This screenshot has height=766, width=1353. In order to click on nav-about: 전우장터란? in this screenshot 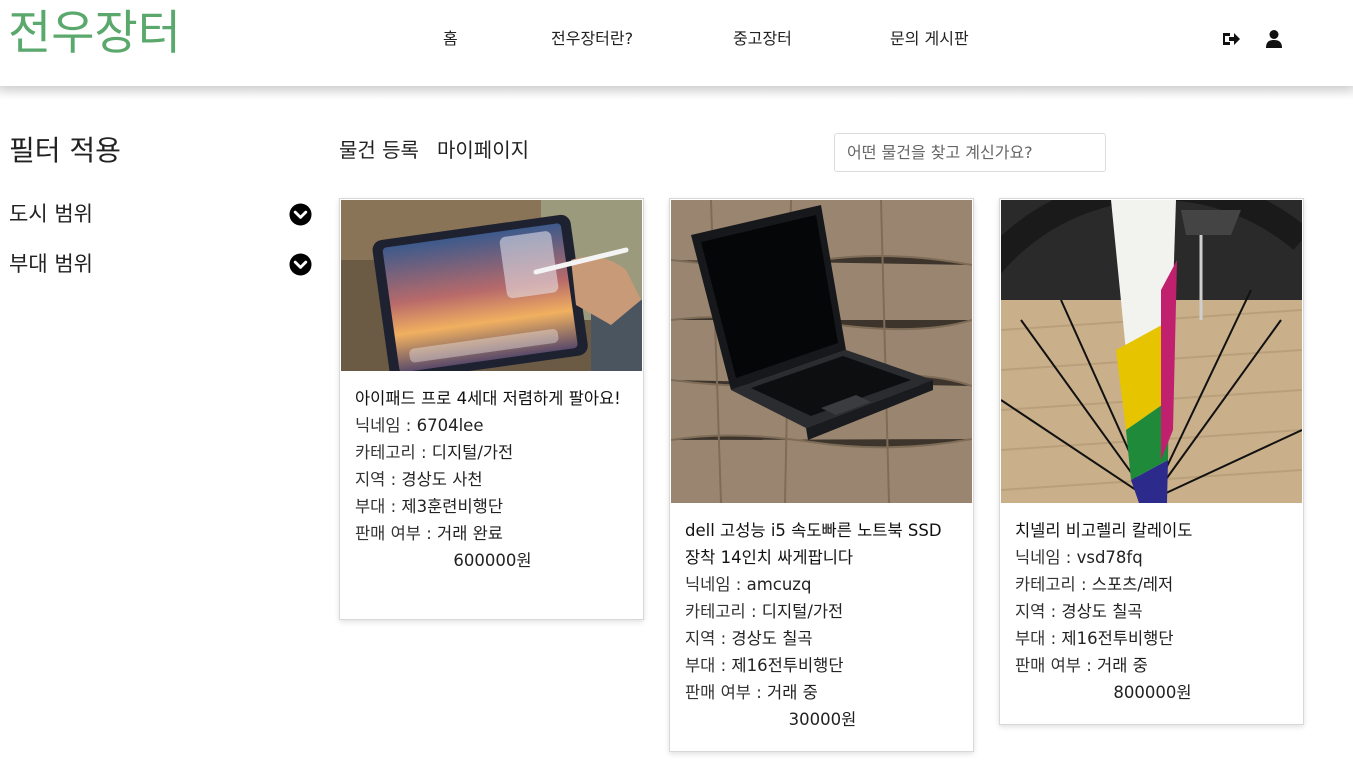, I will do `click(592, 39)`.